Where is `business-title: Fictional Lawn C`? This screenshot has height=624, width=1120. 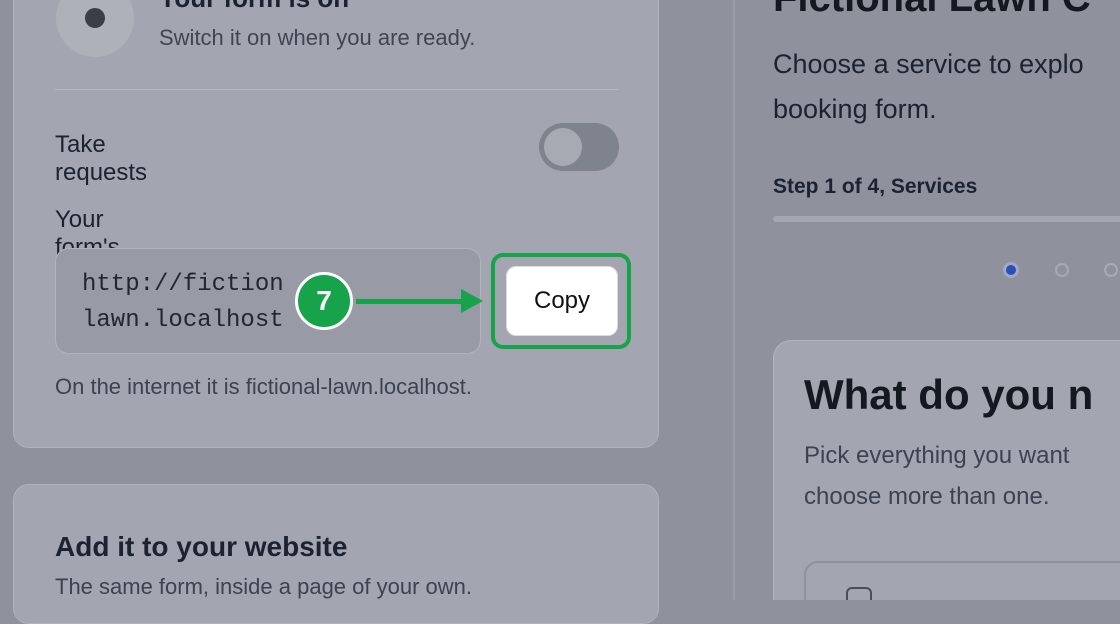
business-title: Fictional Lawn C is located at coordinates (932, 10).